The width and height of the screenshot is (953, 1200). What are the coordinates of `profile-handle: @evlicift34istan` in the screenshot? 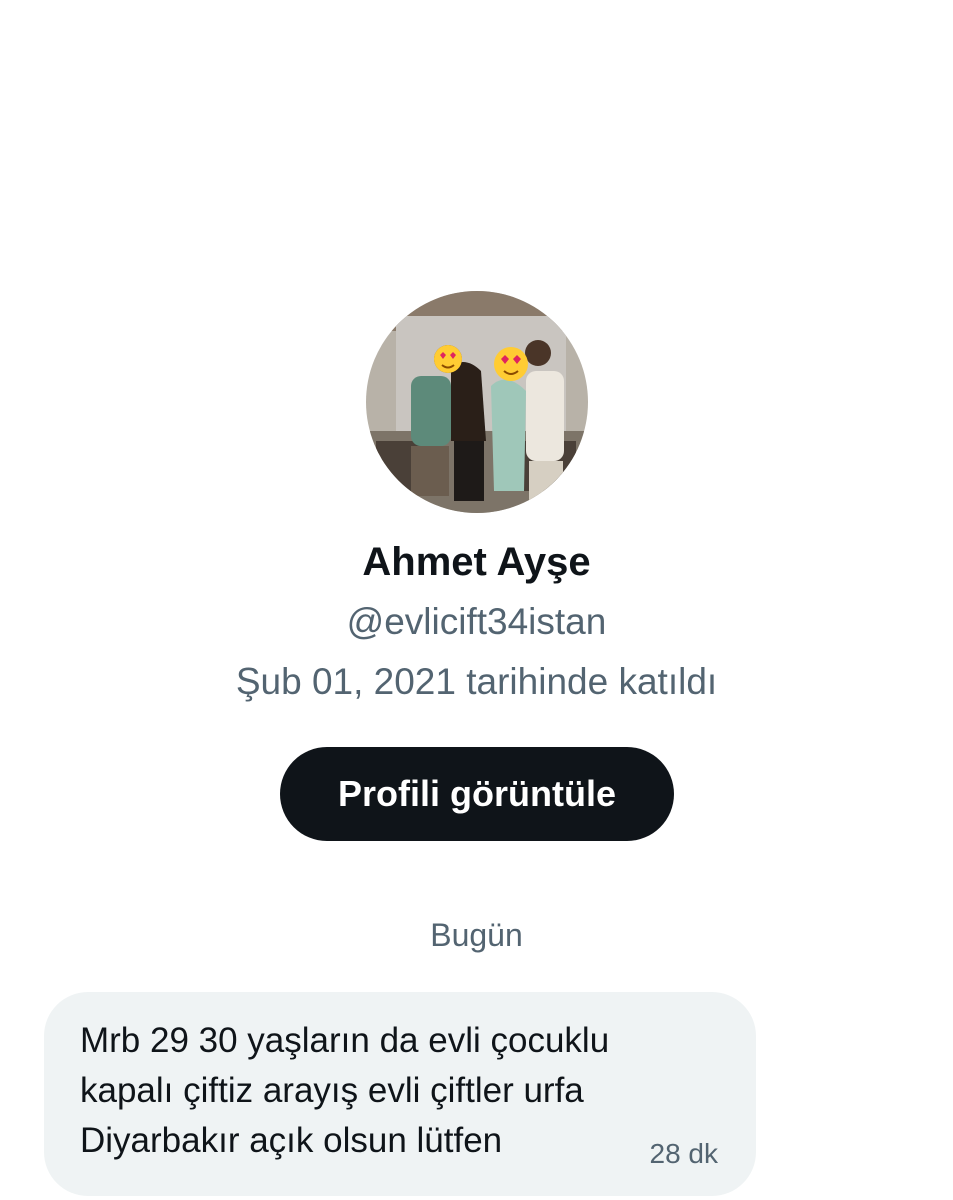 It's located at (476, 621).